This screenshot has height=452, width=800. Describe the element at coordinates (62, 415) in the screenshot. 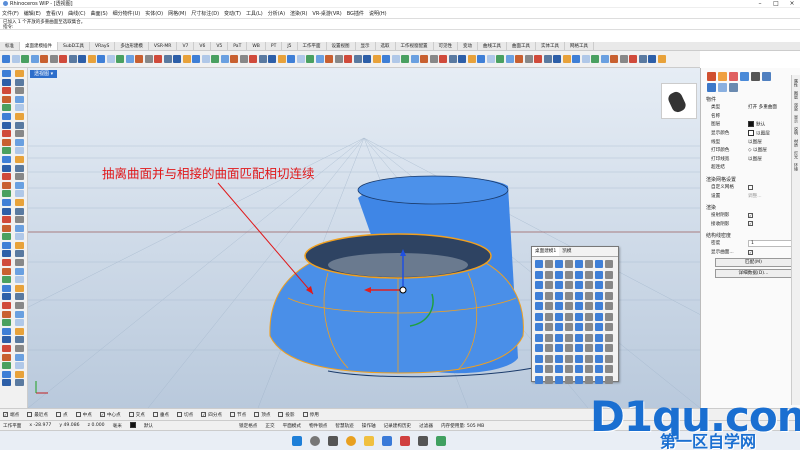

I see `osnap-point: 点` at that location.